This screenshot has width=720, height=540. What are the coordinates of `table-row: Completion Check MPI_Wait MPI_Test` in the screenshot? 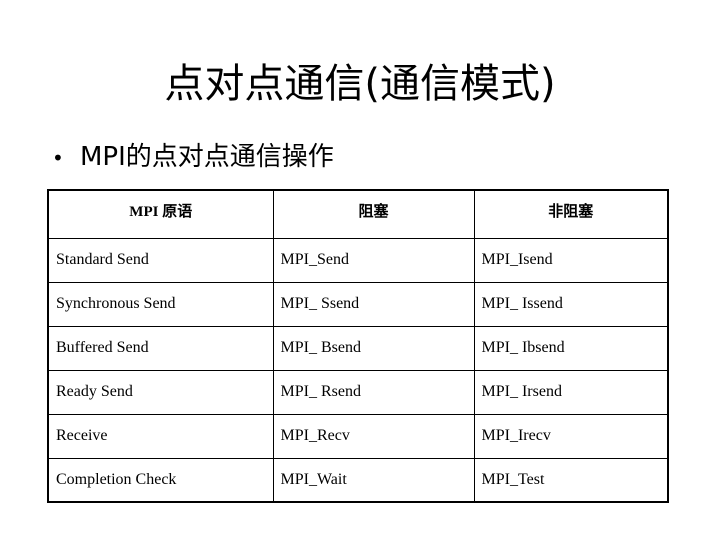 It's located at (358, 480).